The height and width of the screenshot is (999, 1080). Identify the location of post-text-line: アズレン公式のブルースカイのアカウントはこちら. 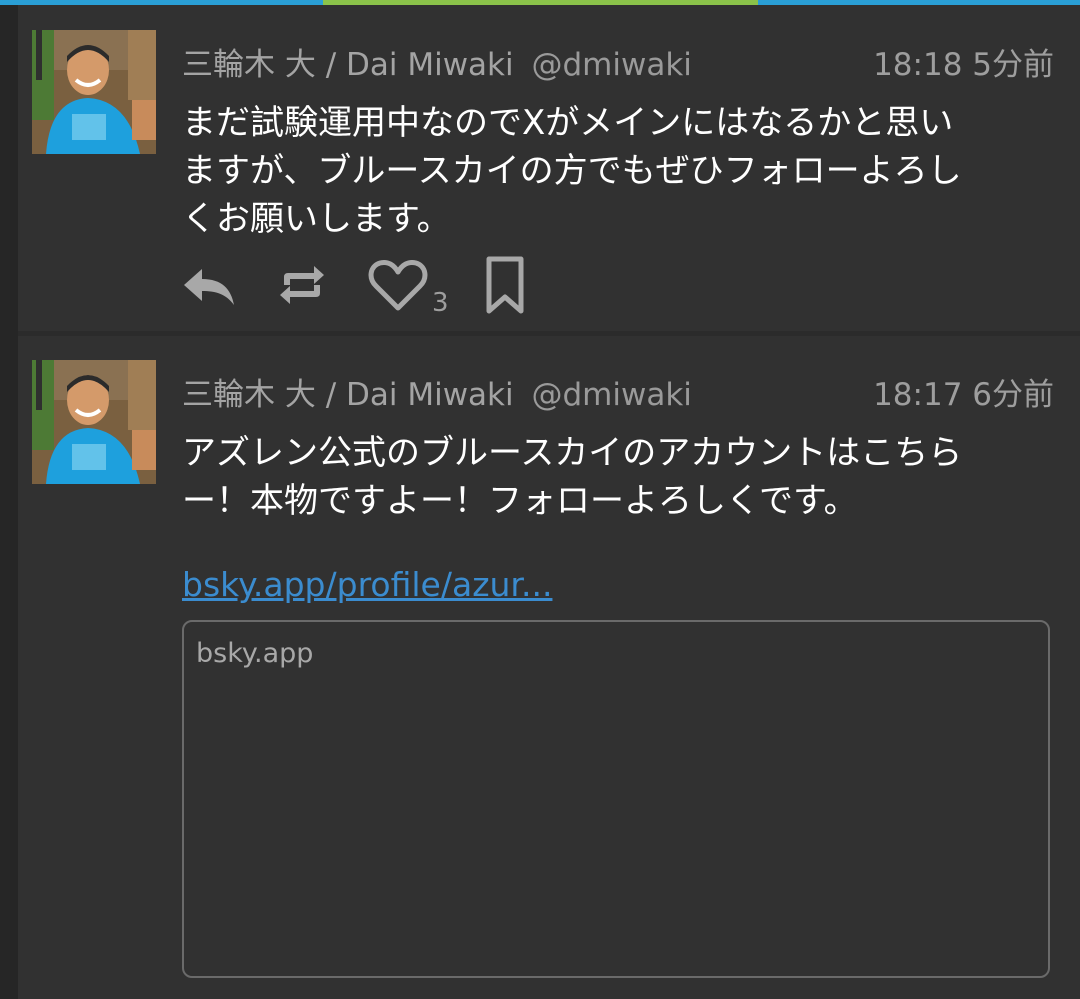
(572, 453).